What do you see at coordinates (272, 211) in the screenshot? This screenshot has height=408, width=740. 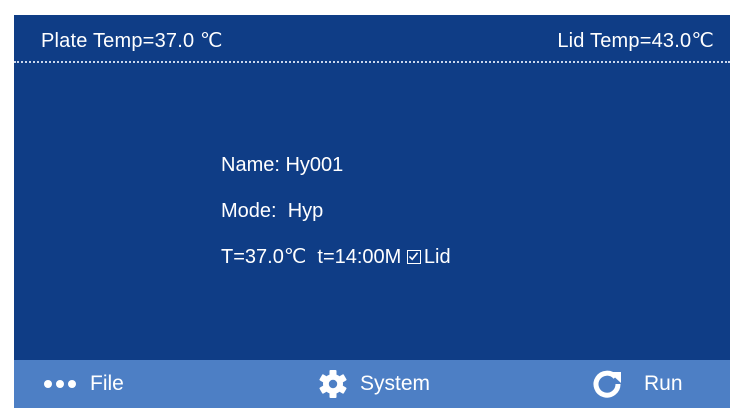 I see `program-mode: Mode: Hyp` at bounding box center [272, 211].